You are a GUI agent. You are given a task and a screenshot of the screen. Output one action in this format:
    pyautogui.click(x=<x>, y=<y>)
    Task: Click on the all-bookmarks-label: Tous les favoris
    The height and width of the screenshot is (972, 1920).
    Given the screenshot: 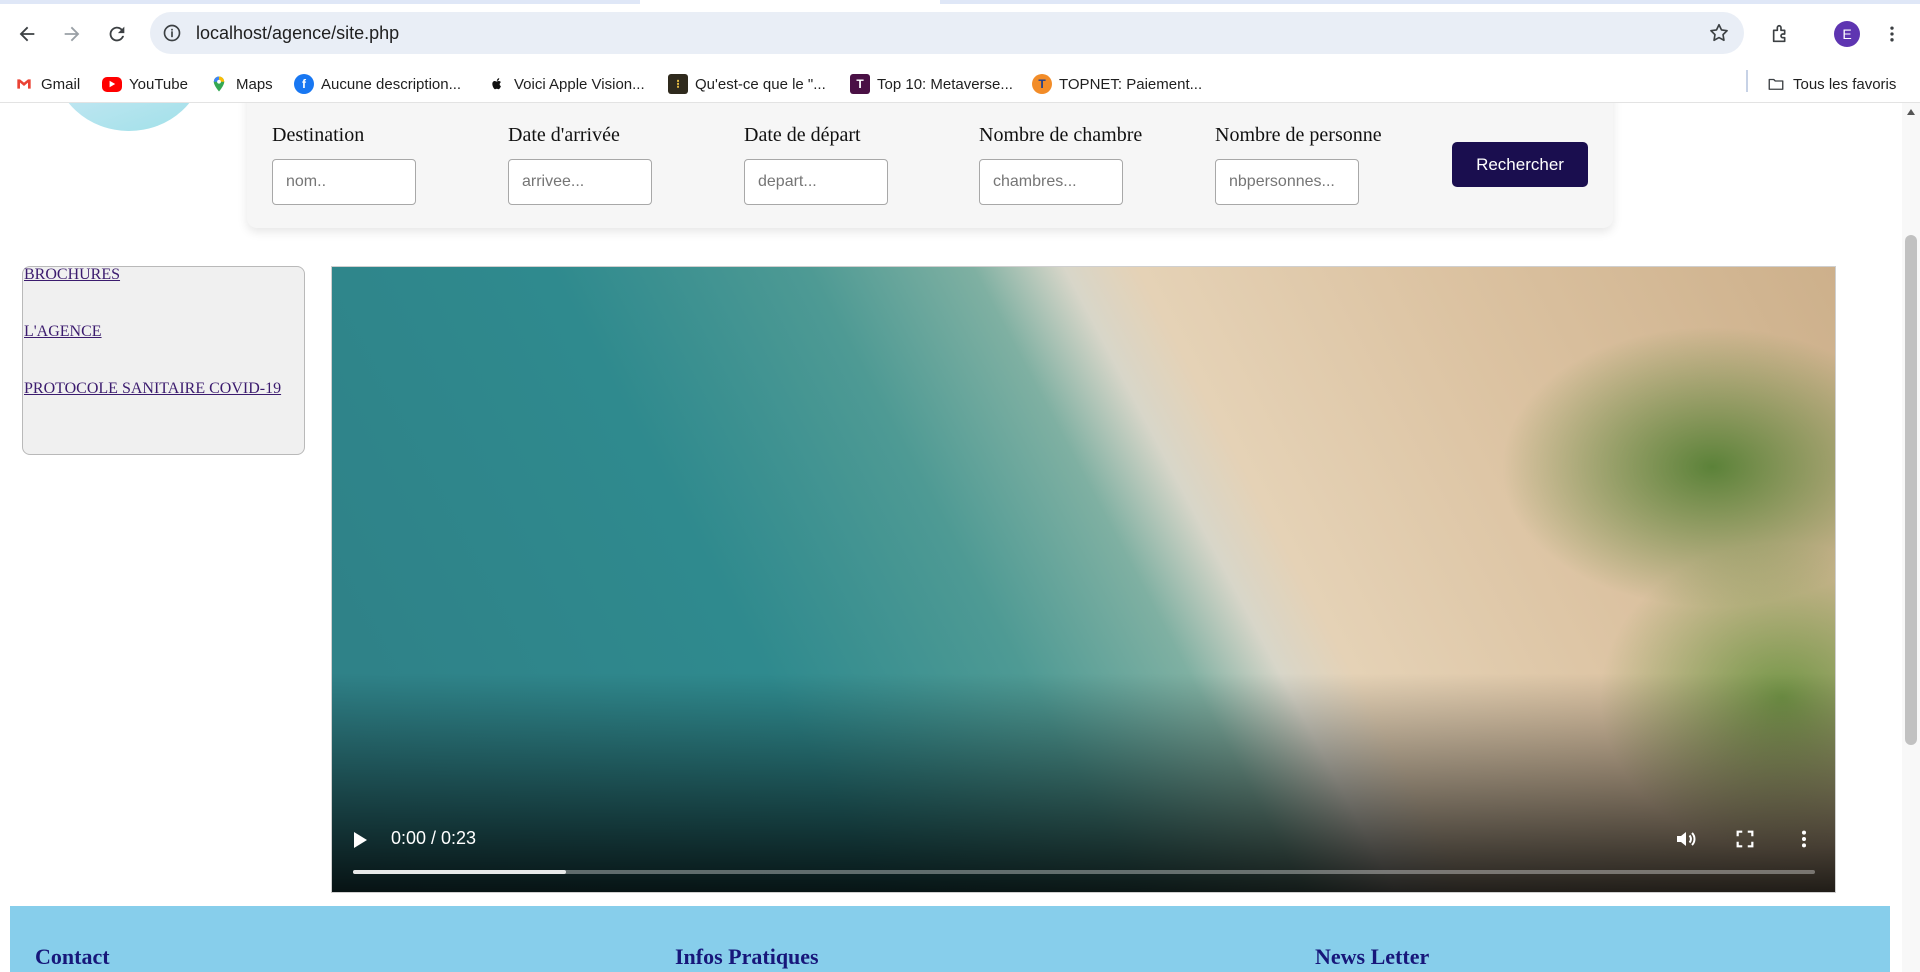 What is the action you would take?
    pyautogui.click(x=1845, y=84)
    